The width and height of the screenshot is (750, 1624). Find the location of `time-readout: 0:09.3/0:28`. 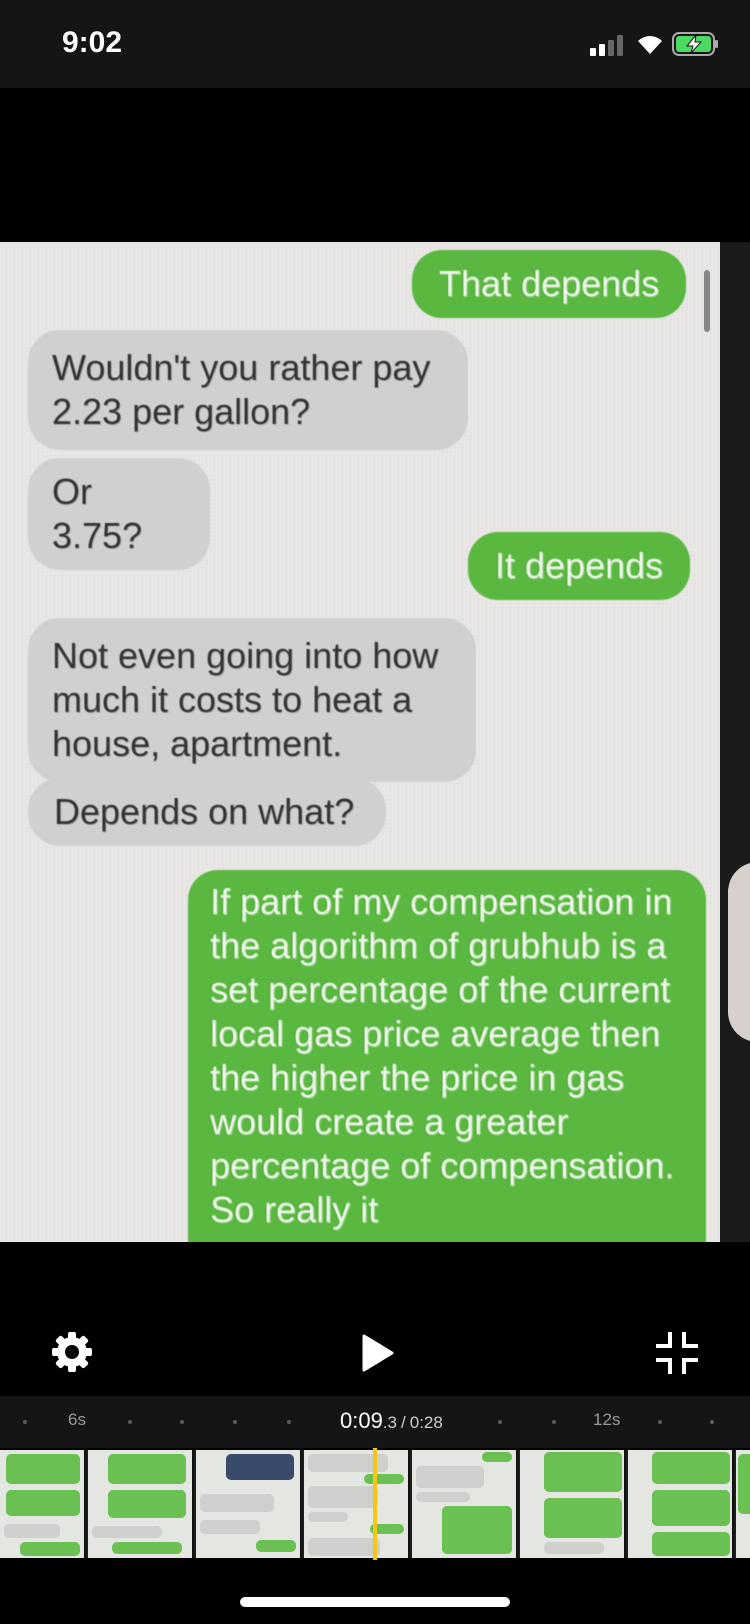

time-readout: 0:09.3/0:28 is located at coordinates (391, 1421).